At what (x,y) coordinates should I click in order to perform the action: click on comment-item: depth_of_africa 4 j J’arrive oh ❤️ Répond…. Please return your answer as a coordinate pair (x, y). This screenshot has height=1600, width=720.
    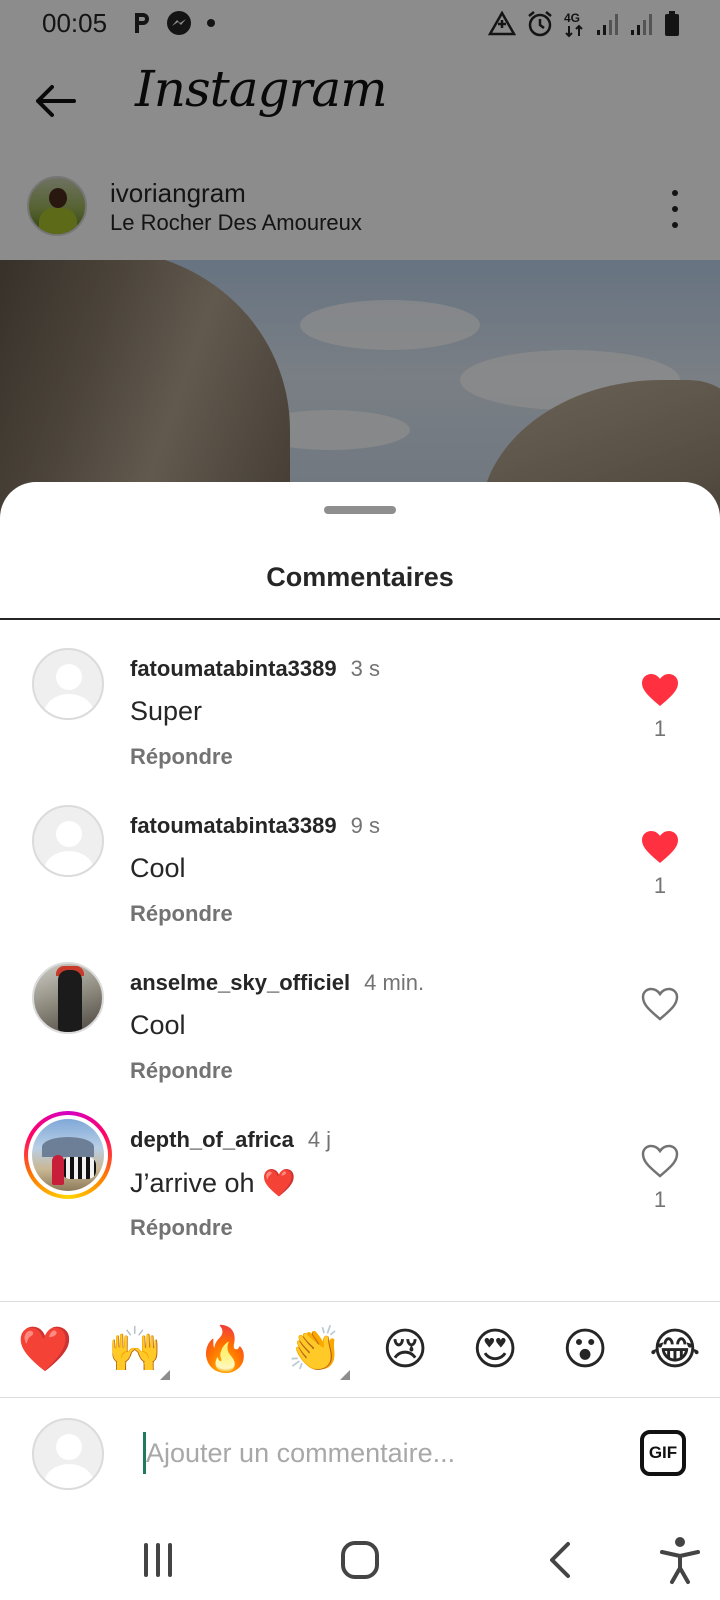
    Looking at the image, I should click on (360, 1180).